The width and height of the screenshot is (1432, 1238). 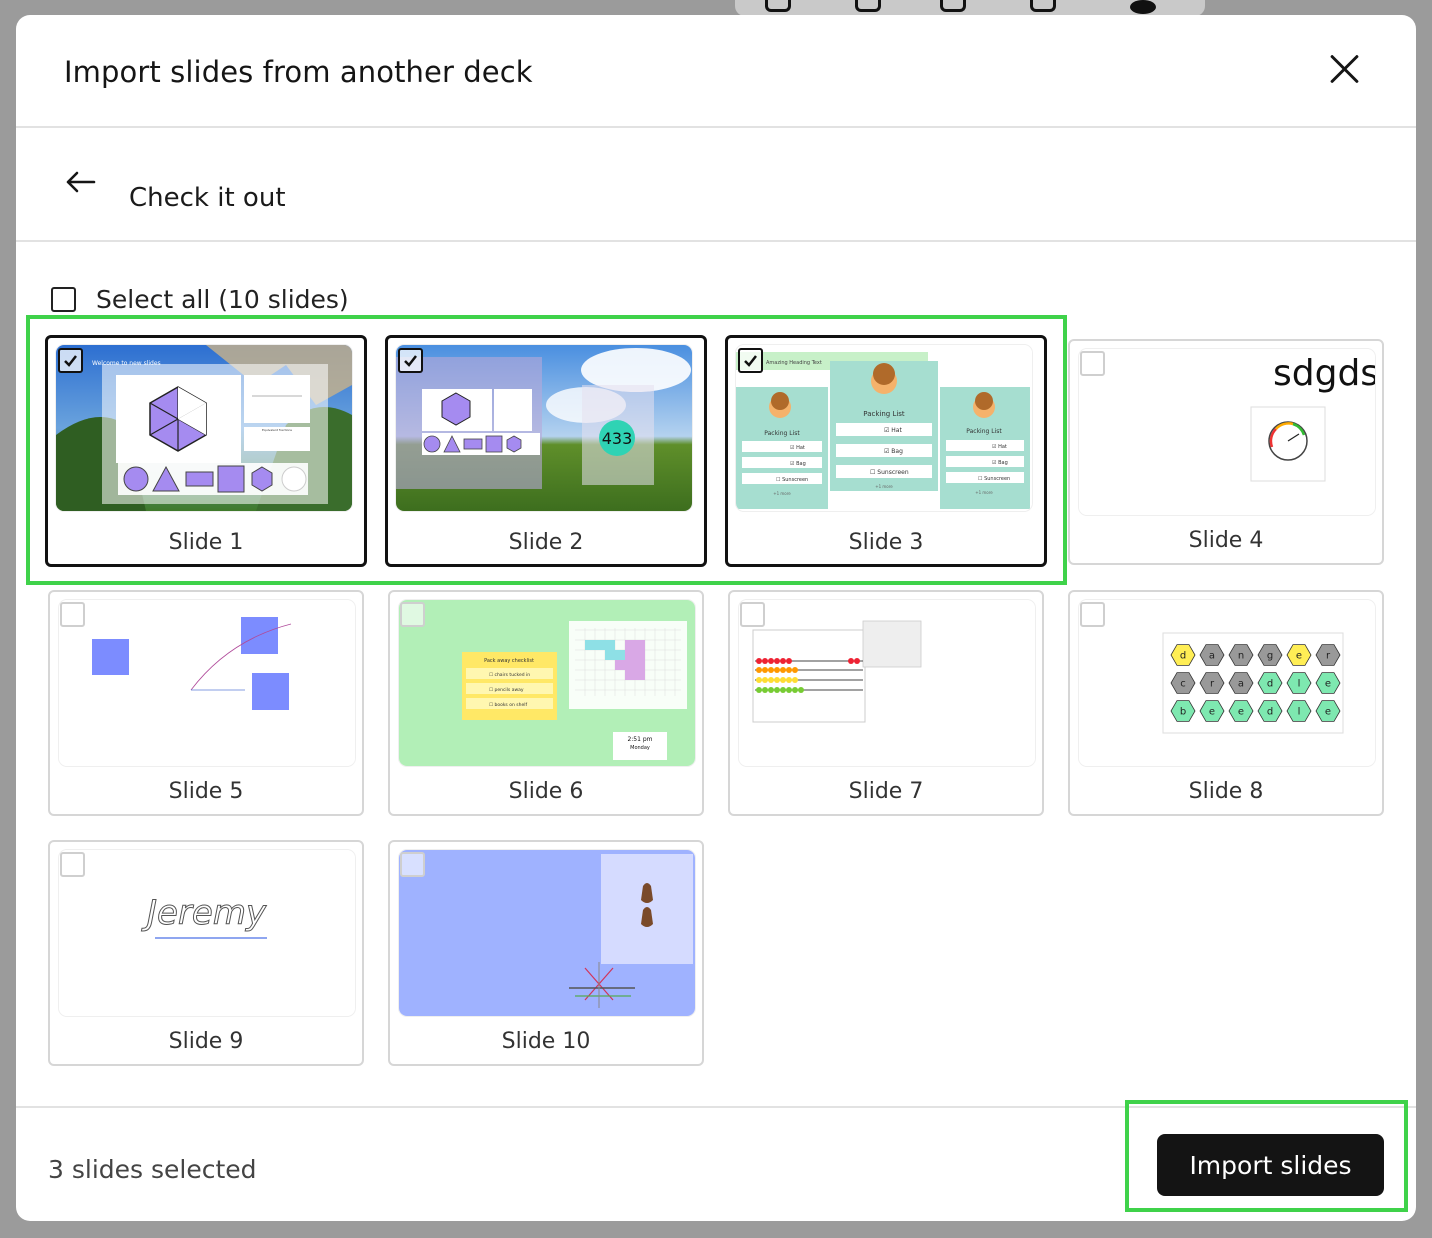 I want to click on select-all-box, so click(x=63, y=299).